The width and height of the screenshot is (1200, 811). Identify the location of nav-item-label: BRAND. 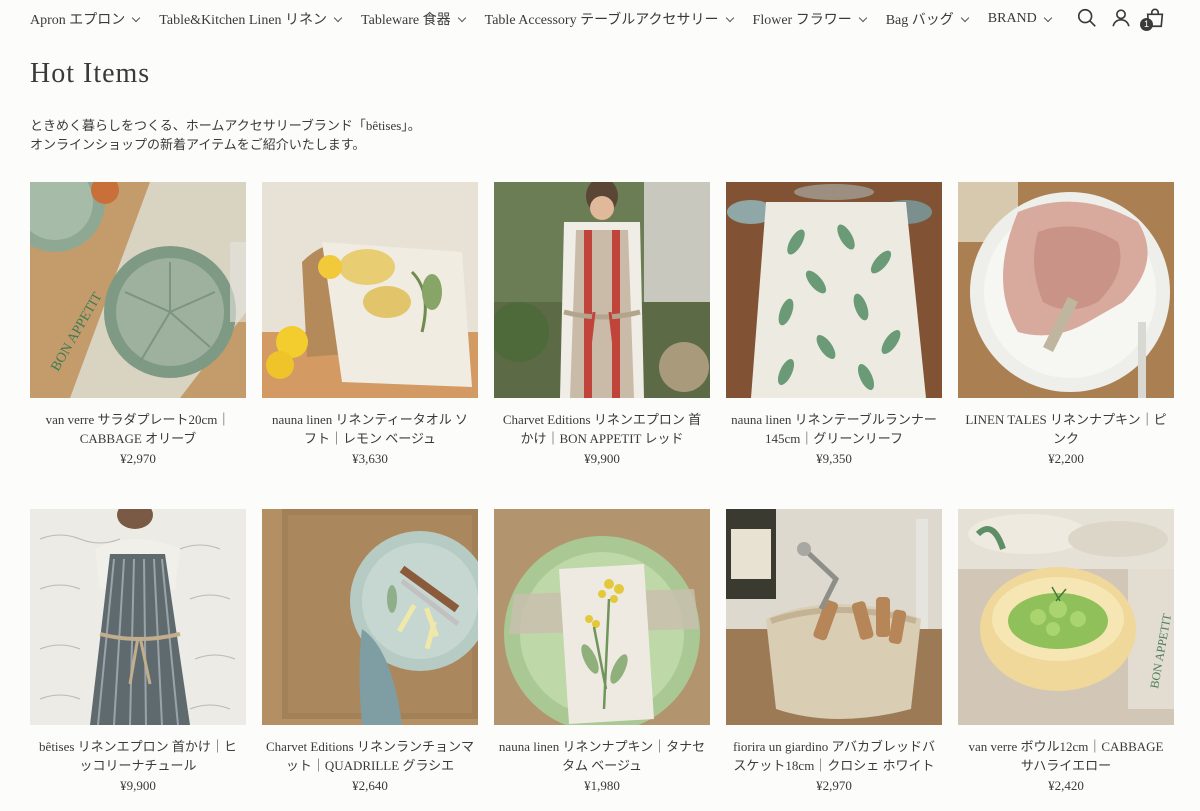
(1012, 18).